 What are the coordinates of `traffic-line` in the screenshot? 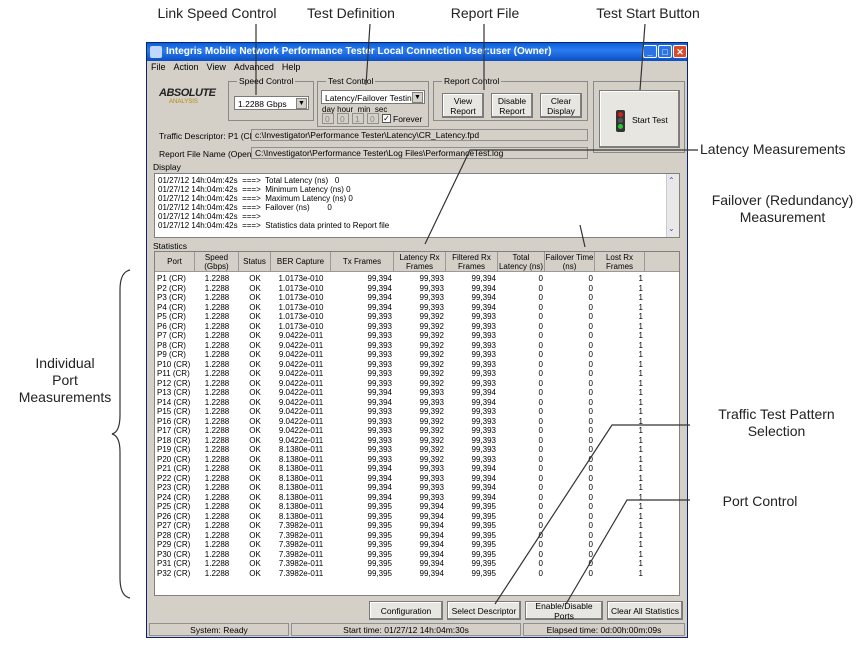 It's located at (592, 514).